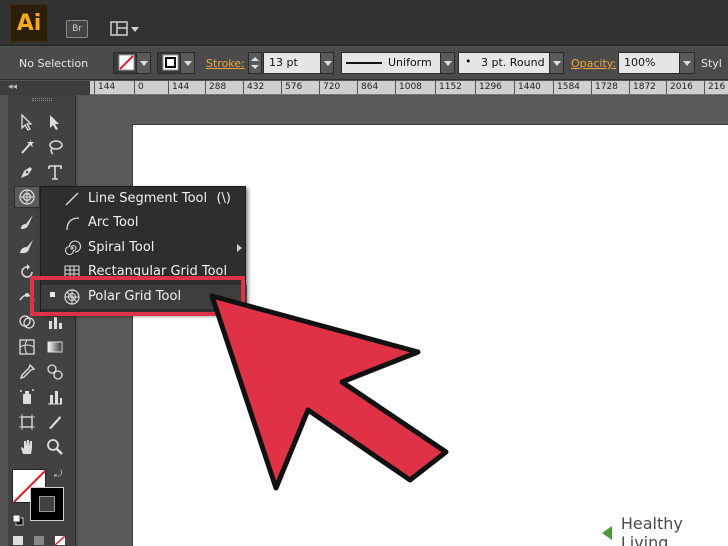 Image resolution: width=728 pixels, height=546 pixels. I want to click on watermark-text: Healthy Living, so click(651, 530).